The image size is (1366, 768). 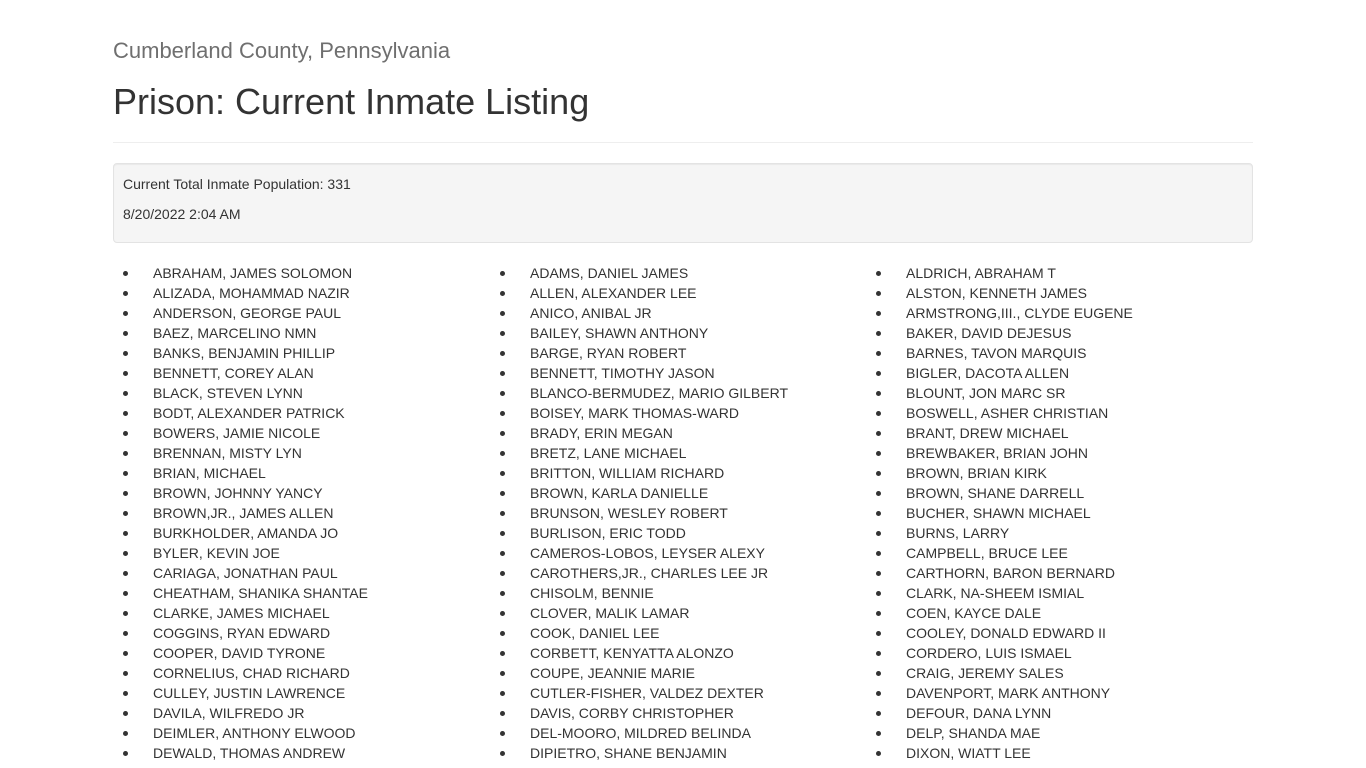 What do you see at coordinates (240, 673) in the screenshot?
I see `inmate-list-item: CORNELIUS, CHAD RICHARD` at bounding box center [240, 673].